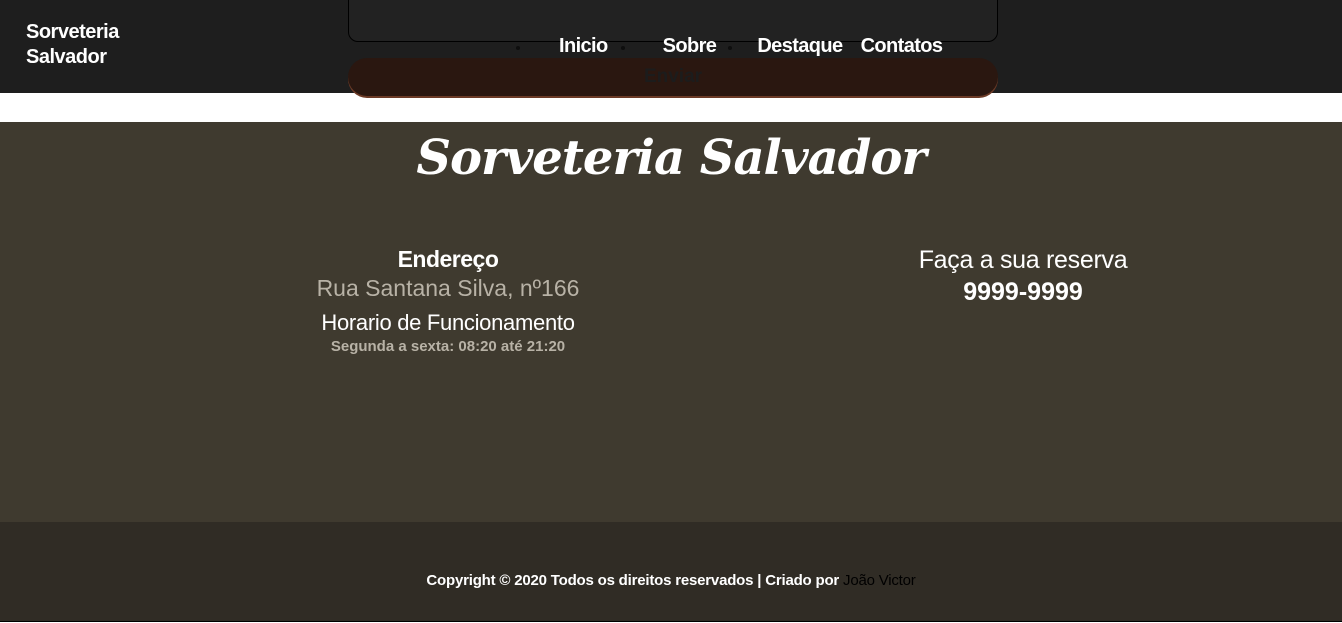 The image size is (1342, 623). Describe the element at coordinates (902, 46) in the screenshot. I see `nav-link-contatos: Contatos` at that location.